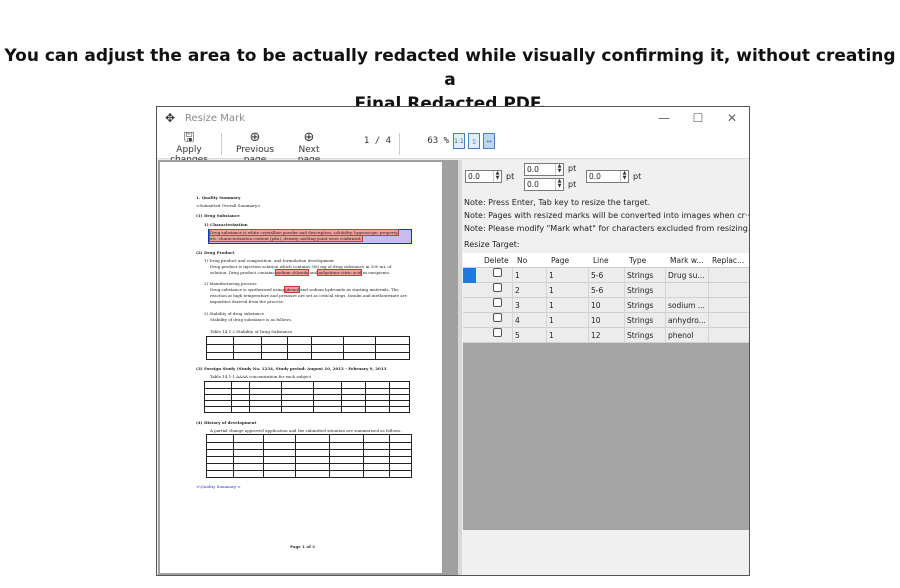 The height and width of the screenshot is (588, 900). What do you see at coordinates (474, 141) in the screenshot?
I see `fit-width-icon: ▯` at bounding box center [474, 141].